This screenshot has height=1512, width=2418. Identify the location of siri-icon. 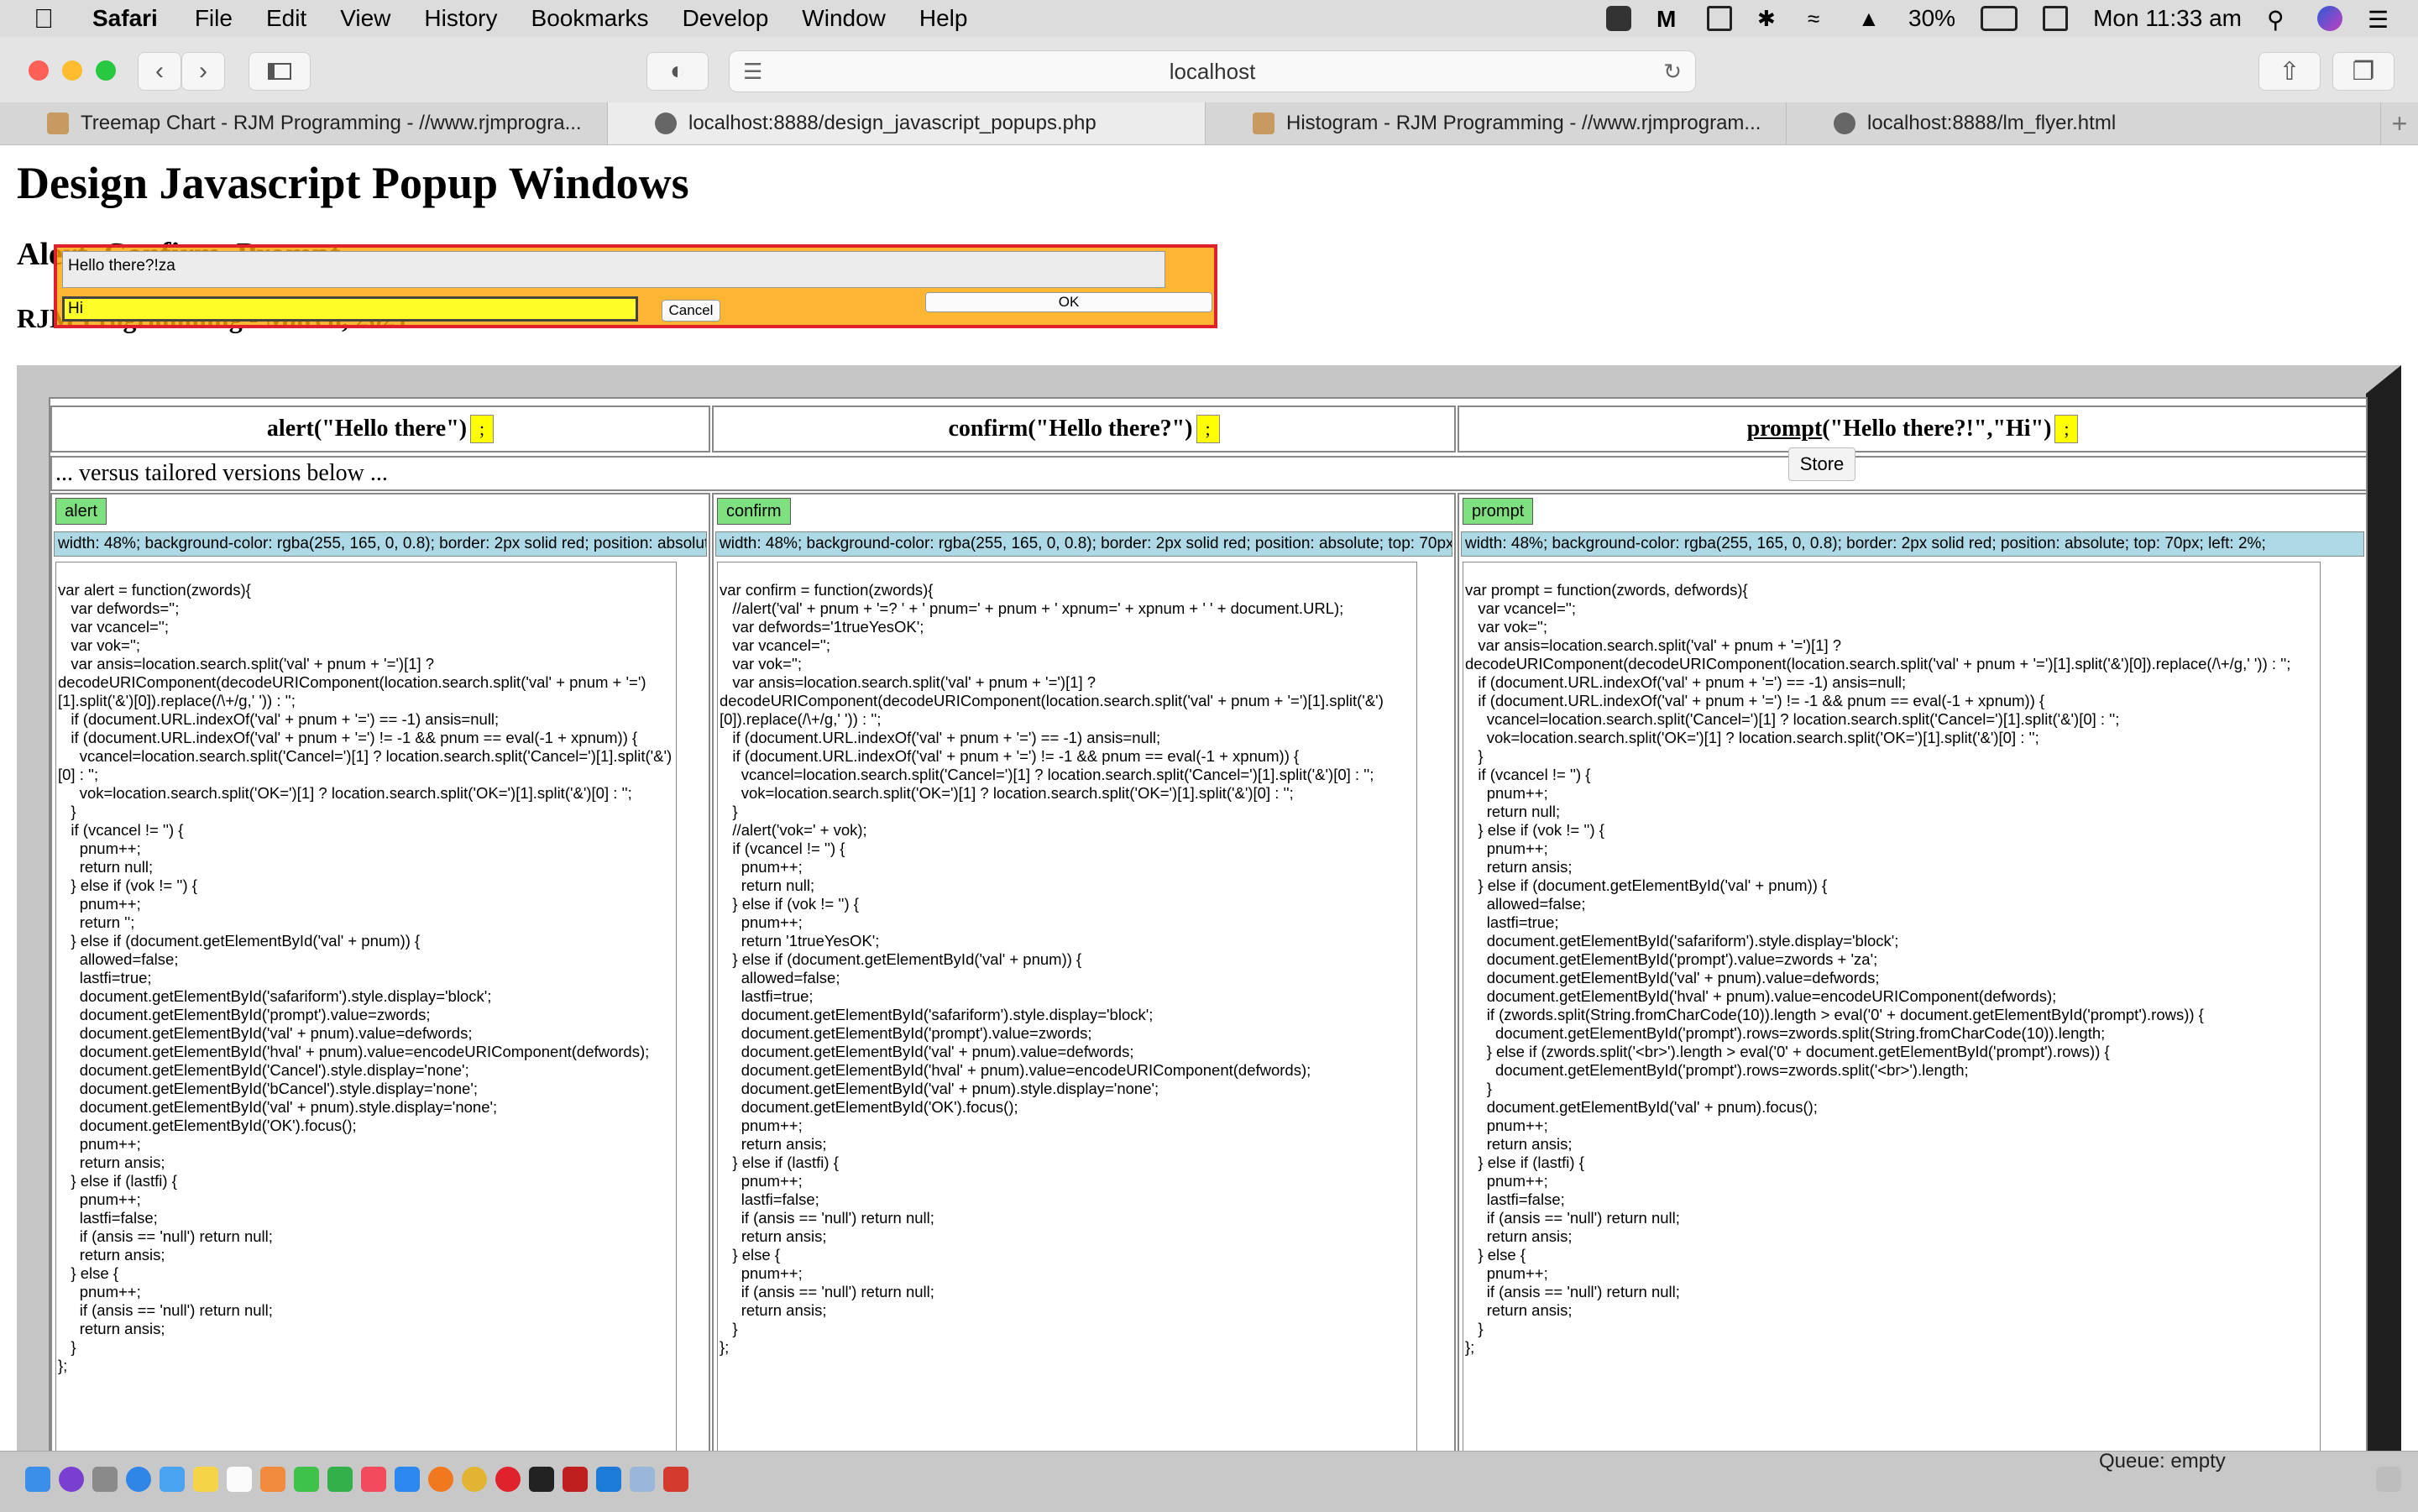
(2329, 18).